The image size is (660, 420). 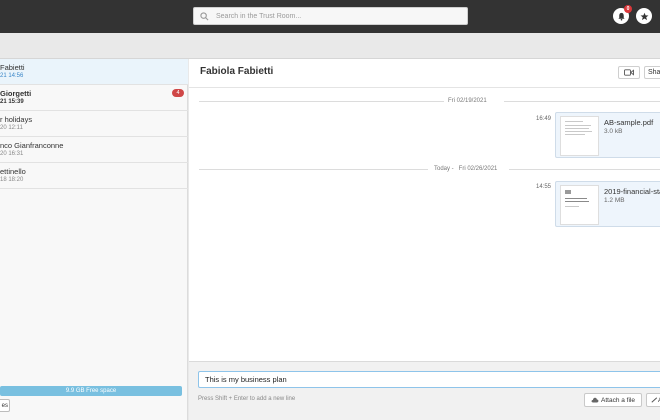 What do you see at coordinates (632, 191) in the screenshot?
I see `file-name: 2019-financial-sta` at bounding box center [632, 191].